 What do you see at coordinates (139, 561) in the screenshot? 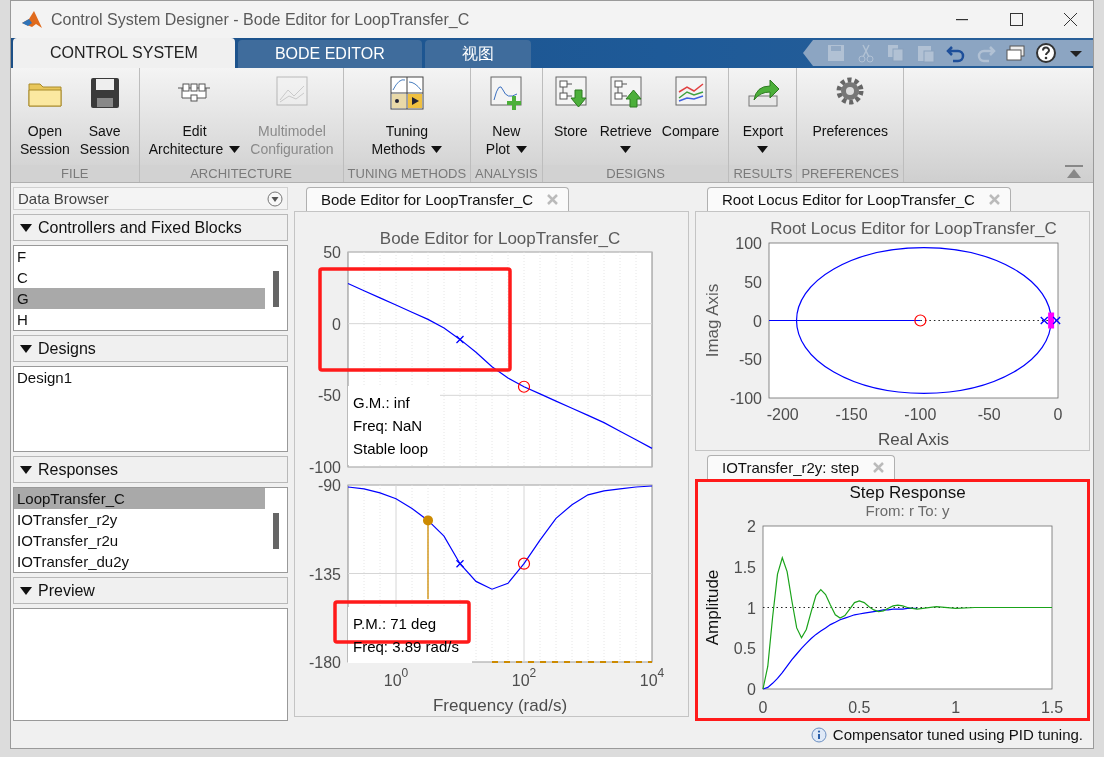
I see `list-item: IOTransfer_du2y` at bounding box center [139, 561].